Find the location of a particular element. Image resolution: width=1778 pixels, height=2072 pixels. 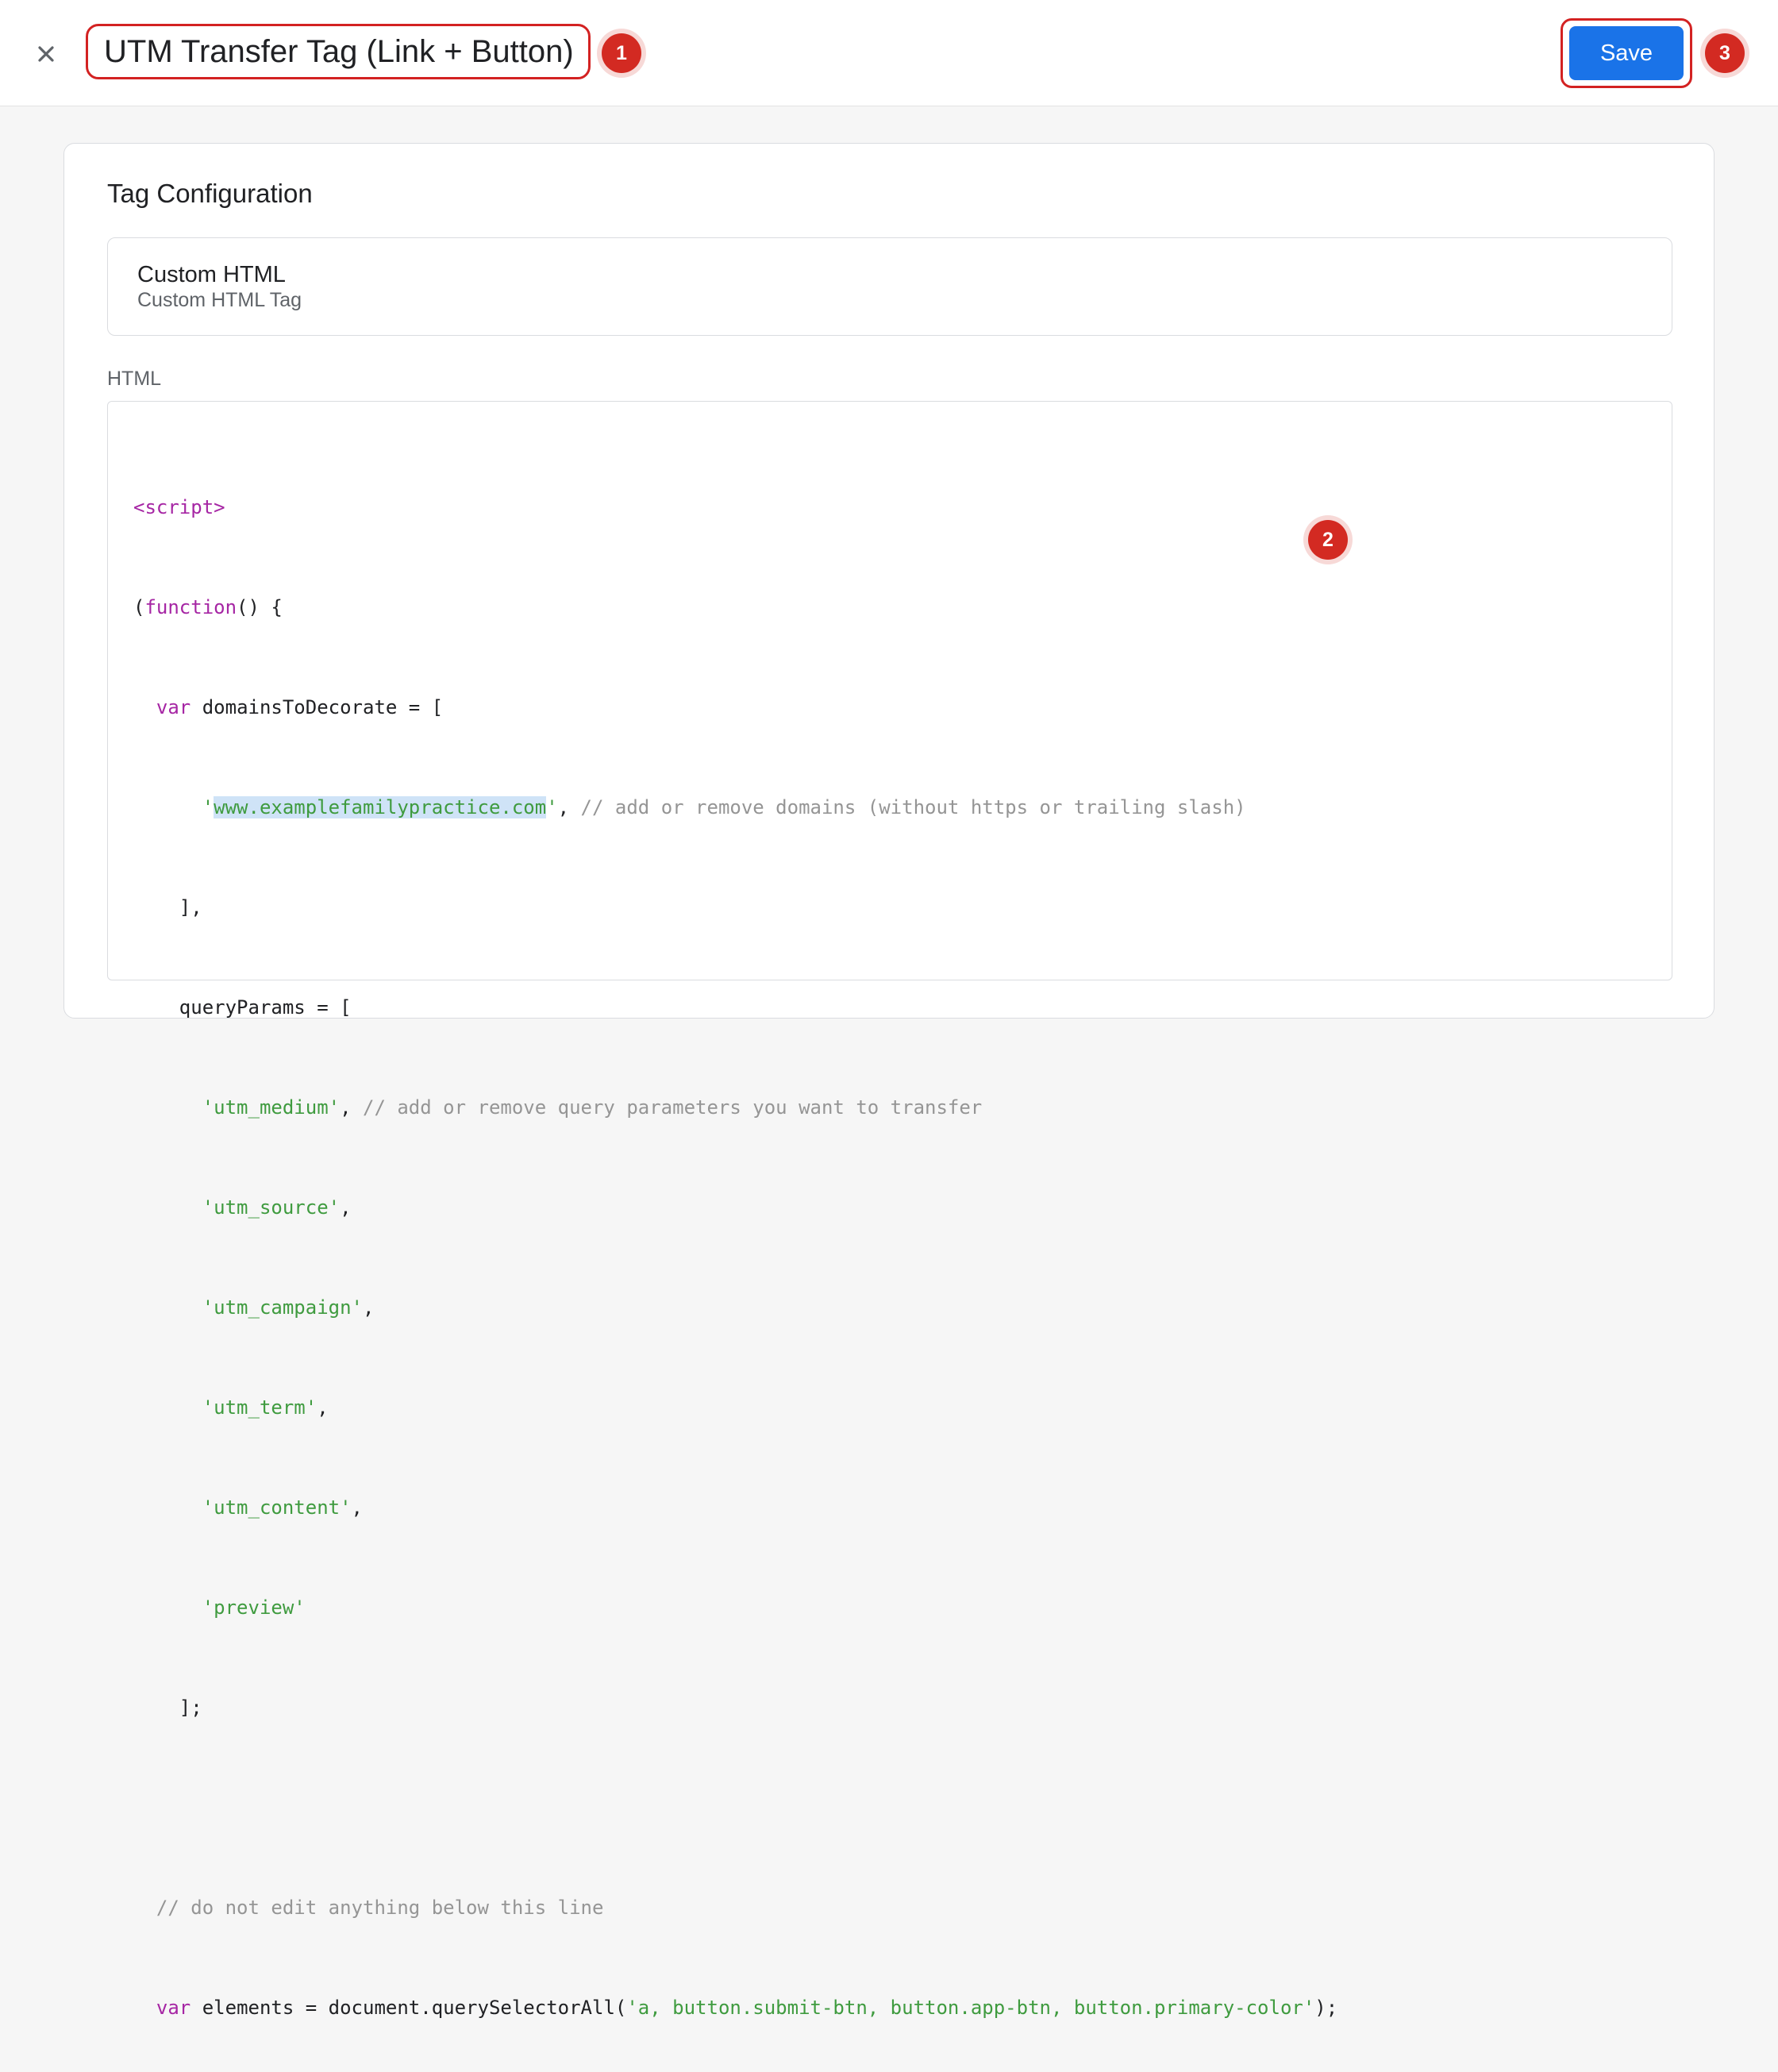

code-line: 'utm_source', is located at coordinates (735, 1207).